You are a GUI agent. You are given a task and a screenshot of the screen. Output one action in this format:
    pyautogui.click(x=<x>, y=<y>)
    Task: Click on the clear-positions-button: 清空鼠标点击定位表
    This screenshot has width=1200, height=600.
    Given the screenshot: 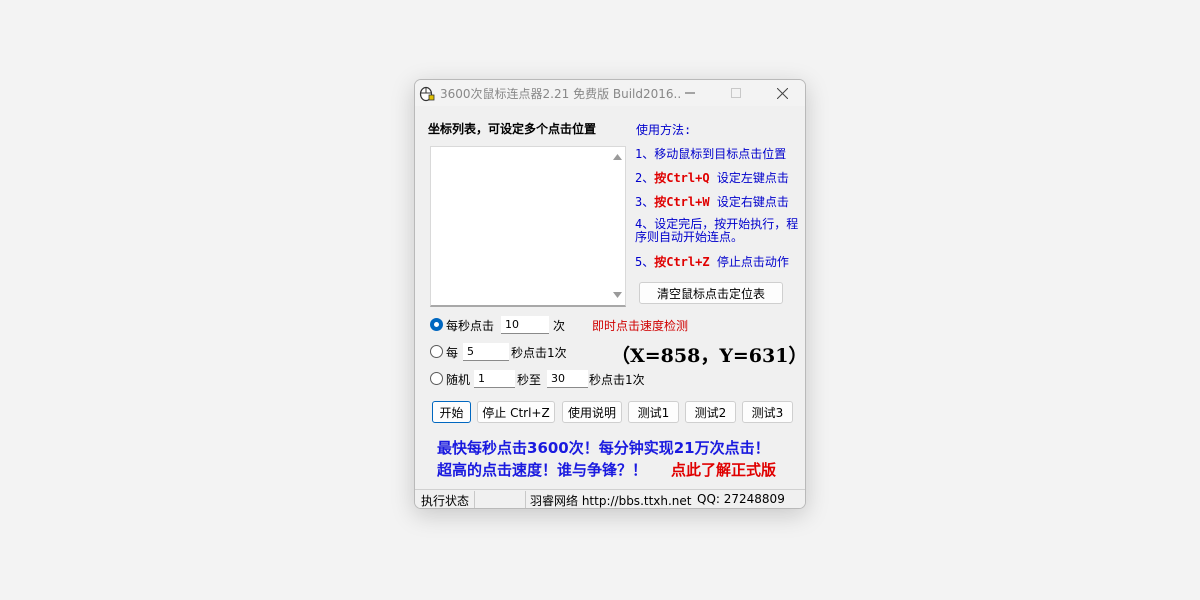 What is the action you would take?
    pyautogui.click(x=711, y=293)
    